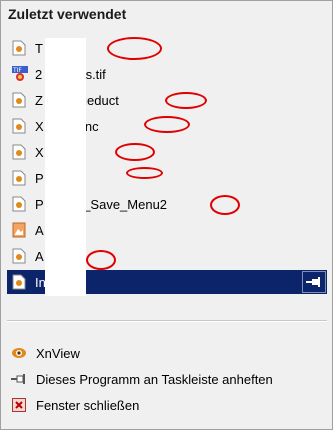 The height and width of the screenshot is (430, 333). What do you see at coordinates (67, 14) in the screenshot?
I see `recent-section-title: Zuletzt verwendet` at bounding box center [67, 14].